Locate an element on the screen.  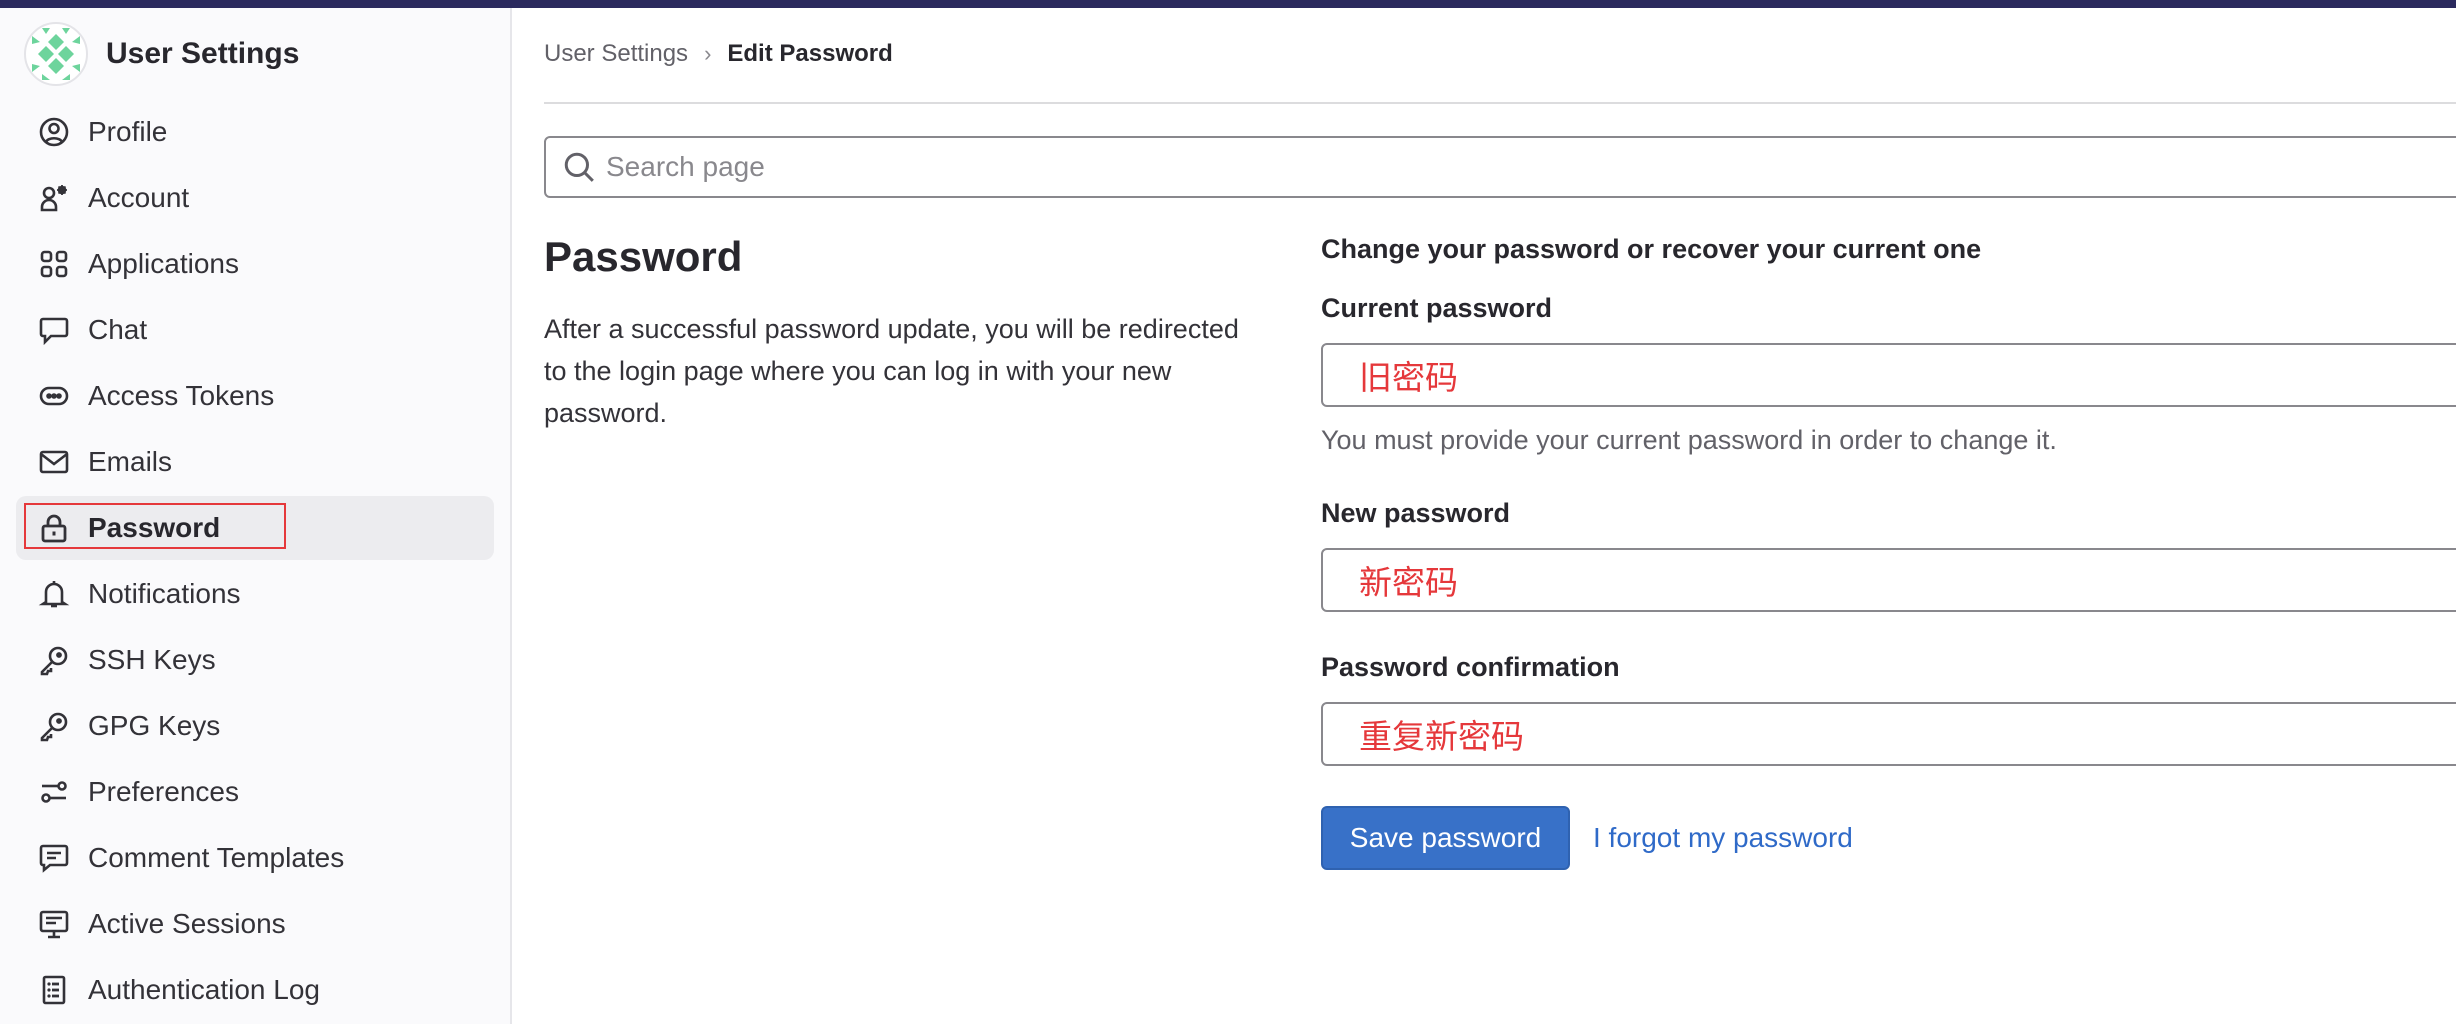
password-confirmation-label: Password confirmation is located at coordinates (1470, 667).